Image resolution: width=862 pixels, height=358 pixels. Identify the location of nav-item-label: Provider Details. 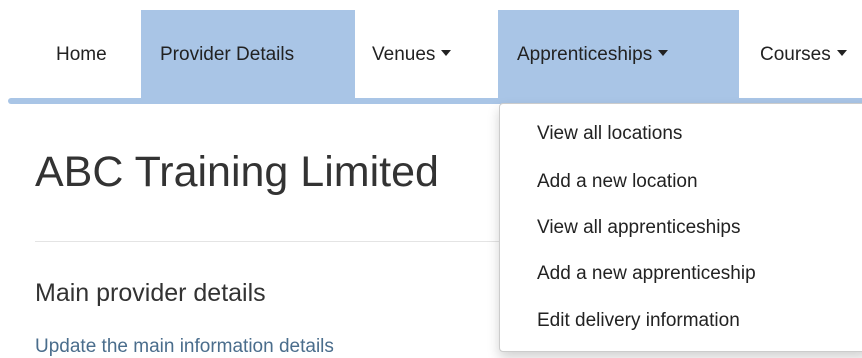
(227, 54).